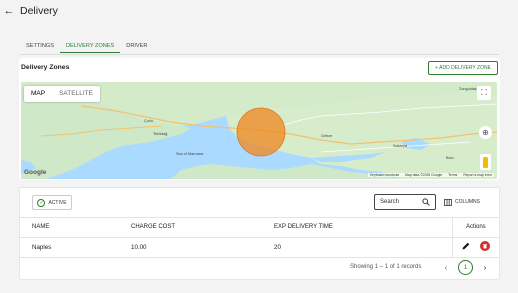 The width and height of the screenshot is (518, 293). I want to click on table-row-bottom-border, so click(259, 257).